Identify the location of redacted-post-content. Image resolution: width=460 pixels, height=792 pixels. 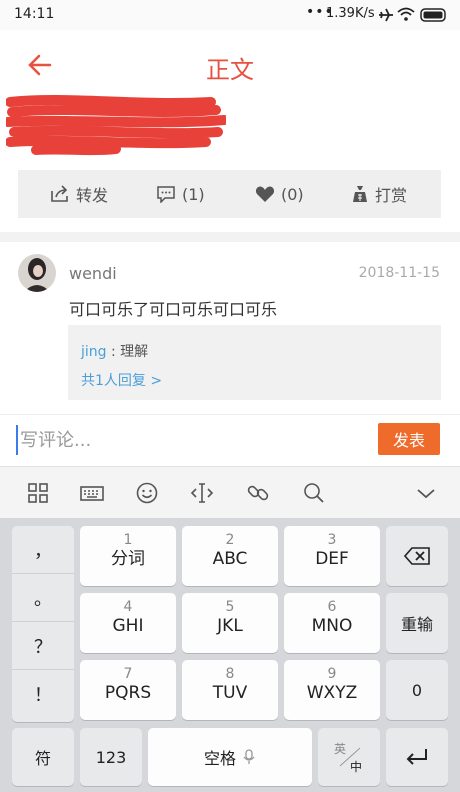
(116, 125).